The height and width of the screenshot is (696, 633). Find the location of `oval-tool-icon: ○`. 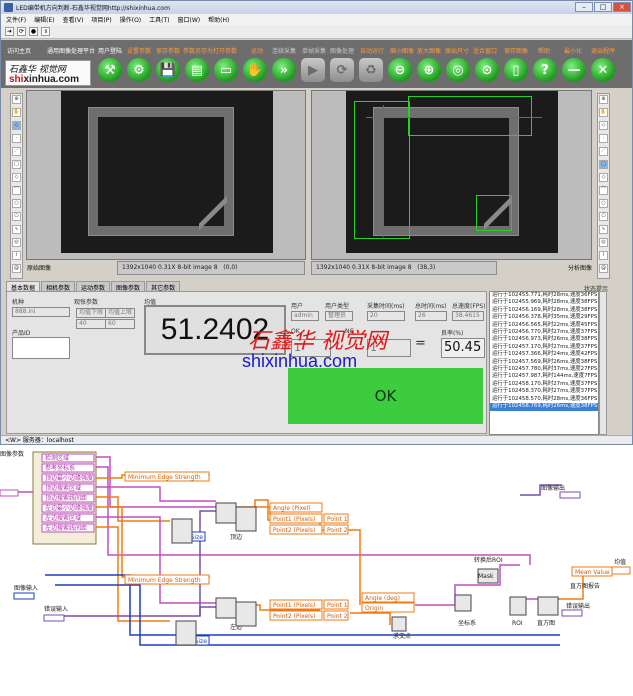

oval-tool-icon: ○ is located at coordinates (16, 203).